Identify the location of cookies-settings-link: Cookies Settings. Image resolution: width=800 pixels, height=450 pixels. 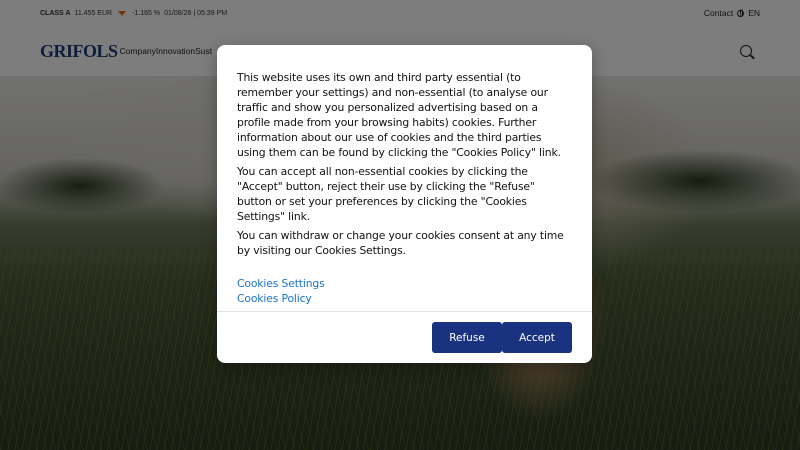
(404, 283).